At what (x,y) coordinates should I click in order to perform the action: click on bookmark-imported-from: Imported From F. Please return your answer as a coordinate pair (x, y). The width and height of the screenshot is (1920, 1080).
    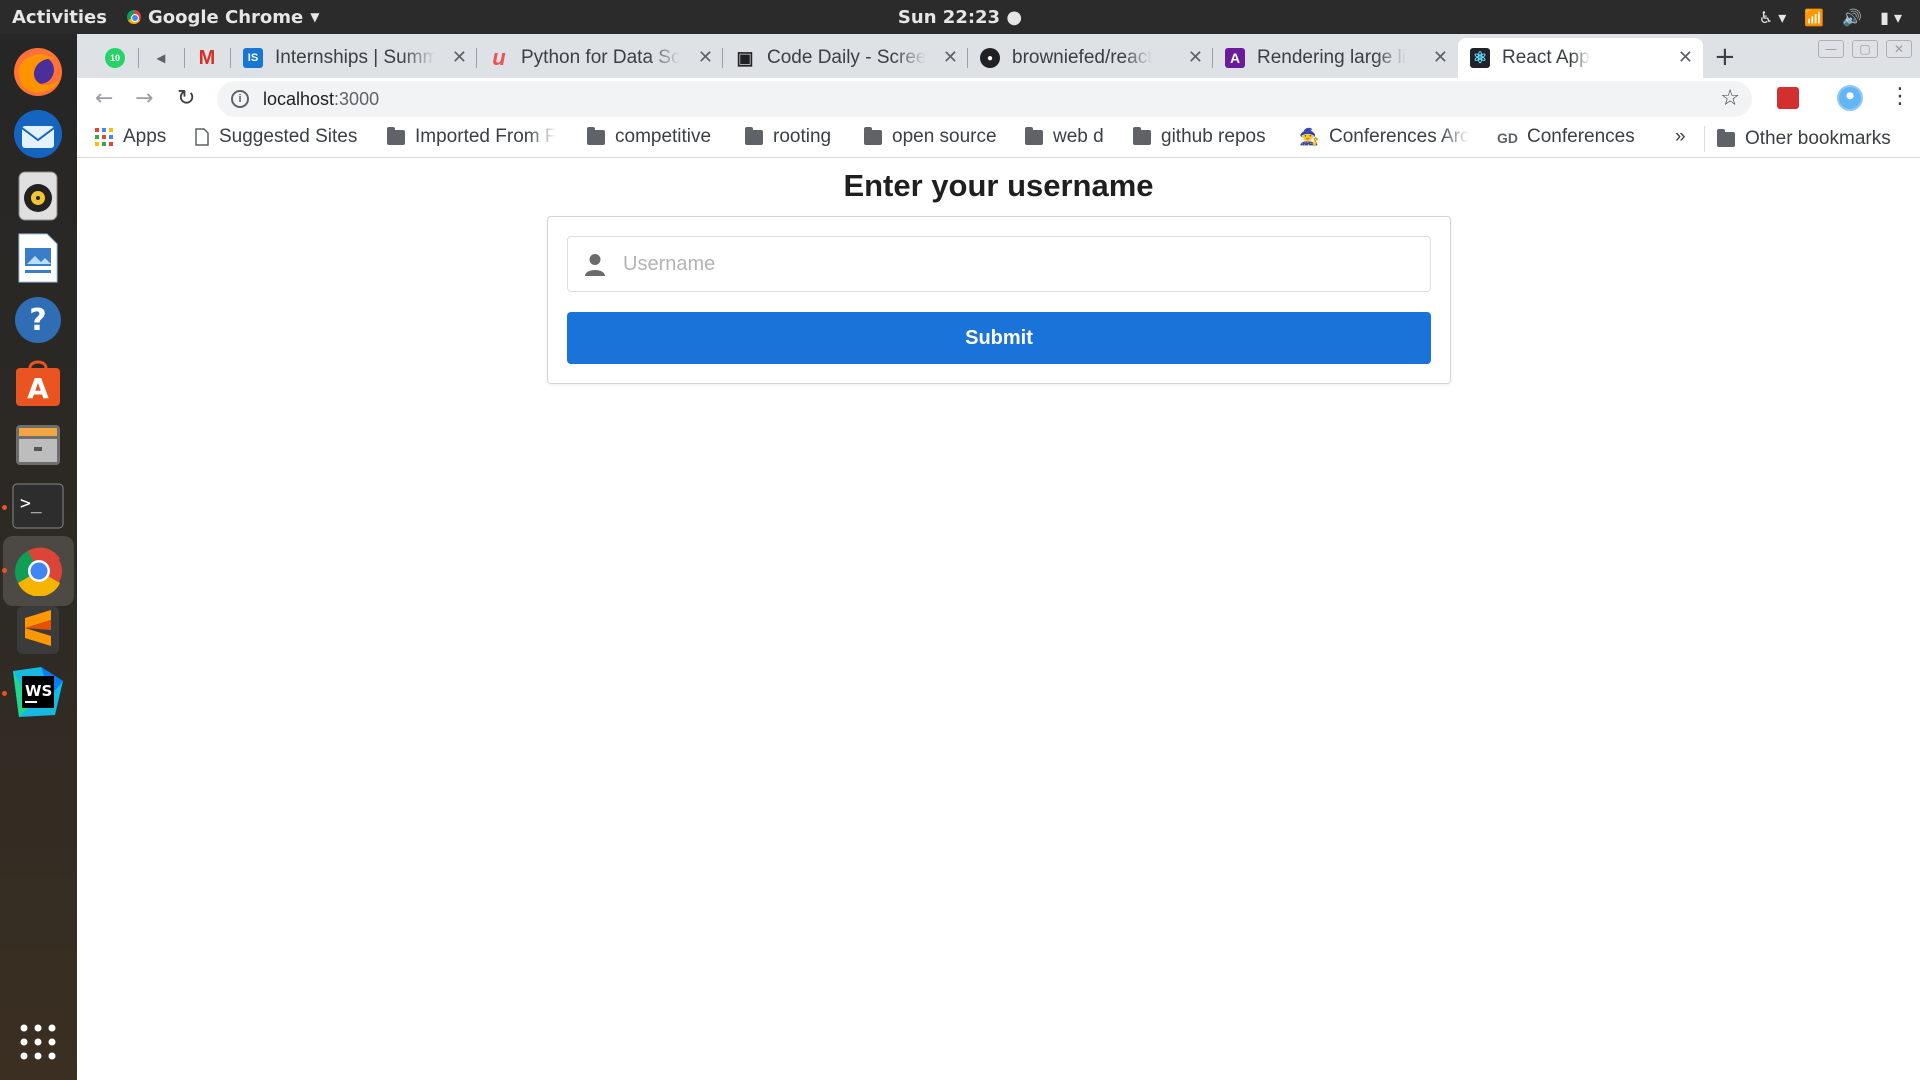
    Looking at the image, I should click on (471, 137).